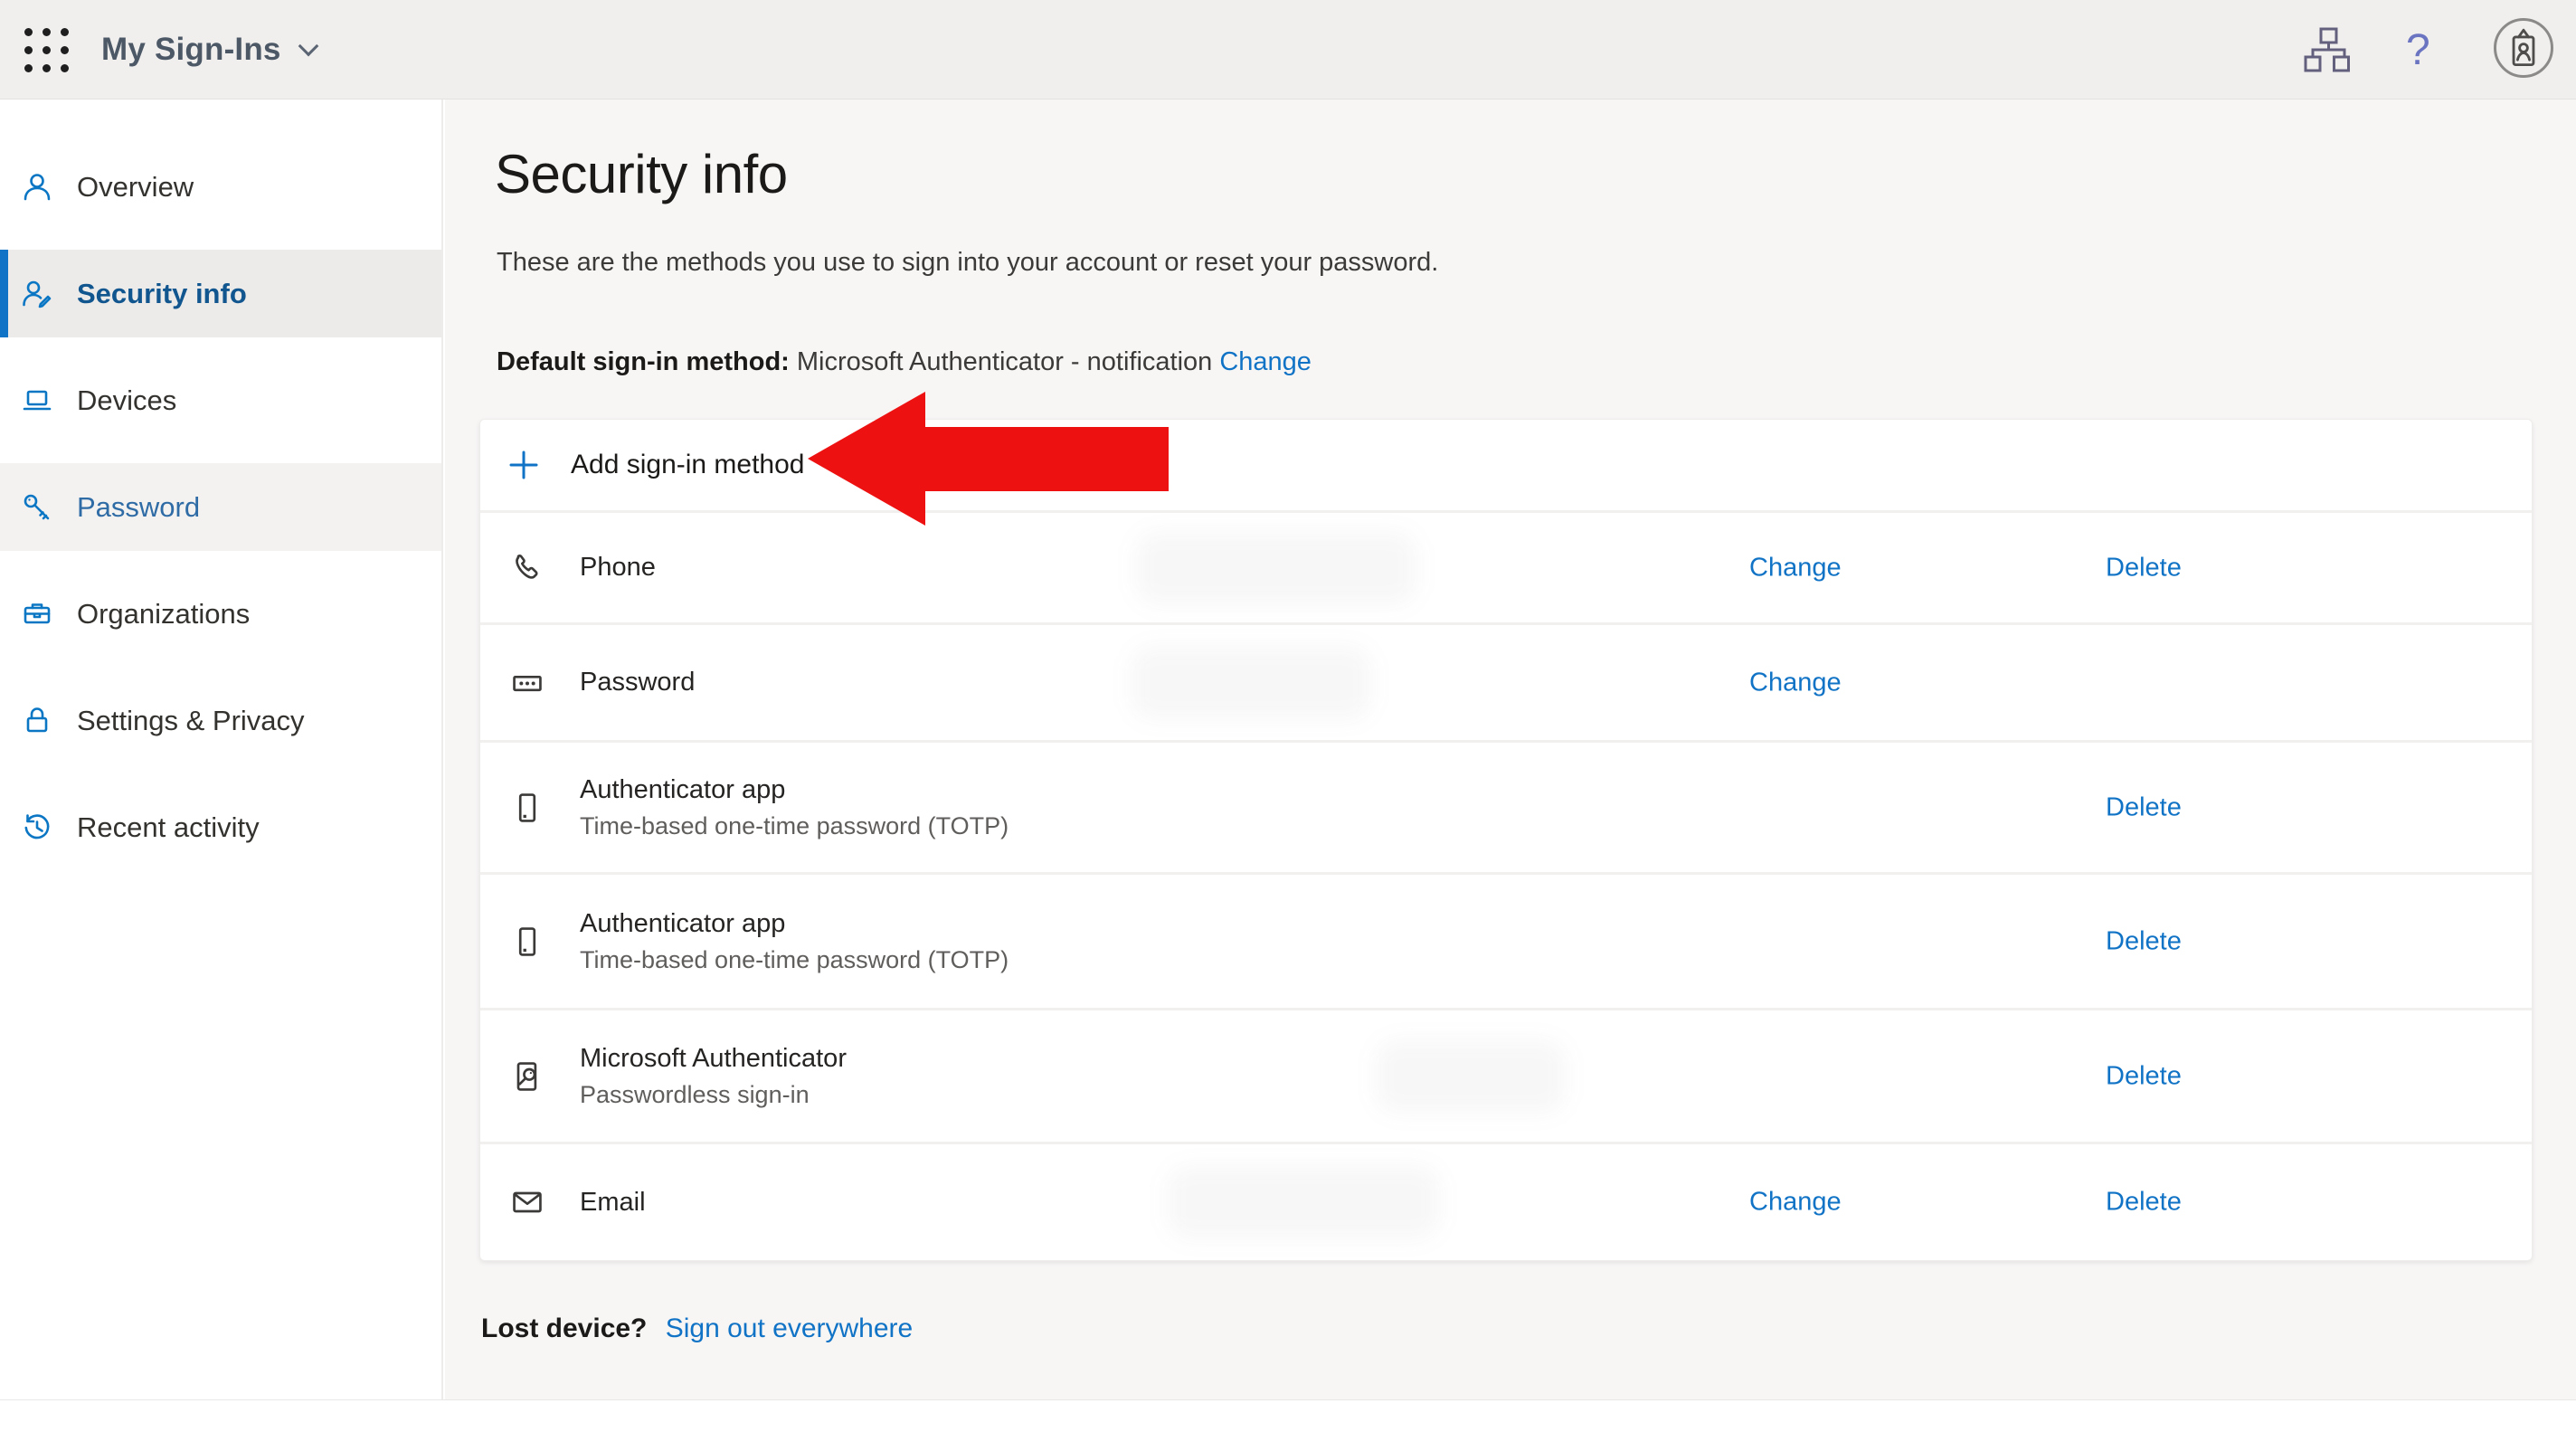  Describe the element at coordinates (1506, 465) in the screenshot. I see `add-sign-in-method-button: Add sign-in method` at that location.